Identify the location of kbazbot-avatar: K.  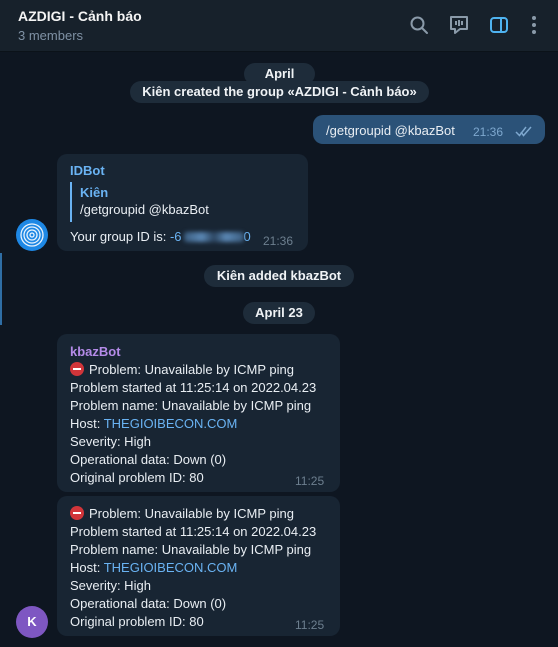
(32, 622).